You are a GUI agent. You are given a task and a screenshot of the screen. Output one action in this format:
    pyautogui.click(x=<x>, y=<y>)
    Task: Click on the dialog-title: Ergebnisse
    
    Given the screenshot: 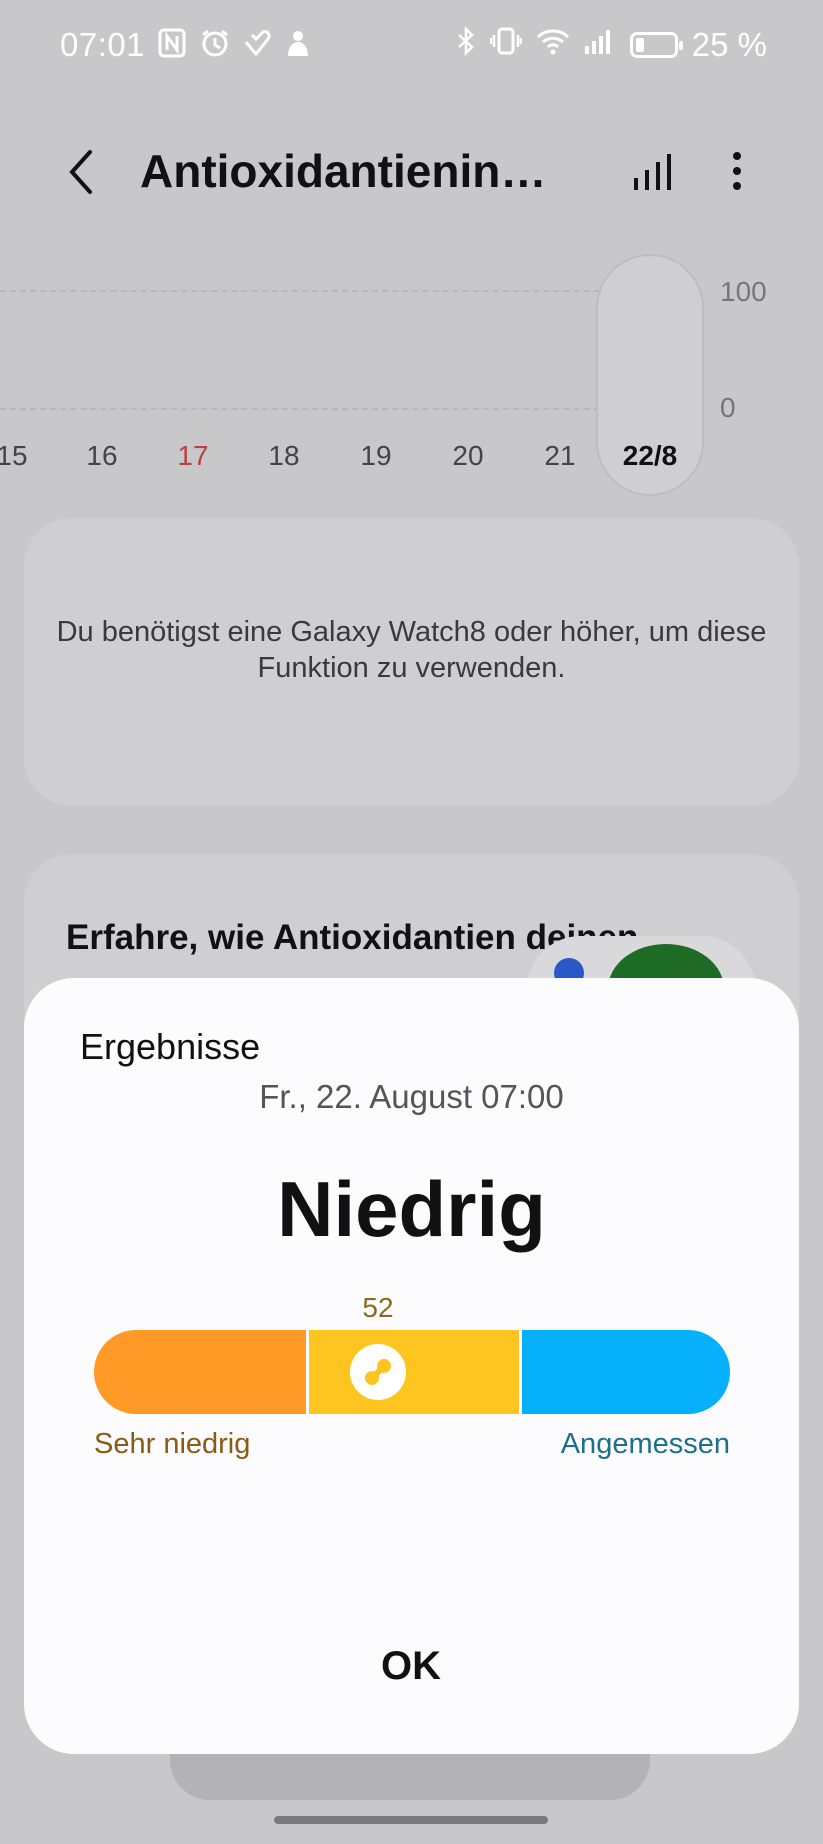 What is the action you would take?
    pyautogui.click(x=170, y=1046)
    